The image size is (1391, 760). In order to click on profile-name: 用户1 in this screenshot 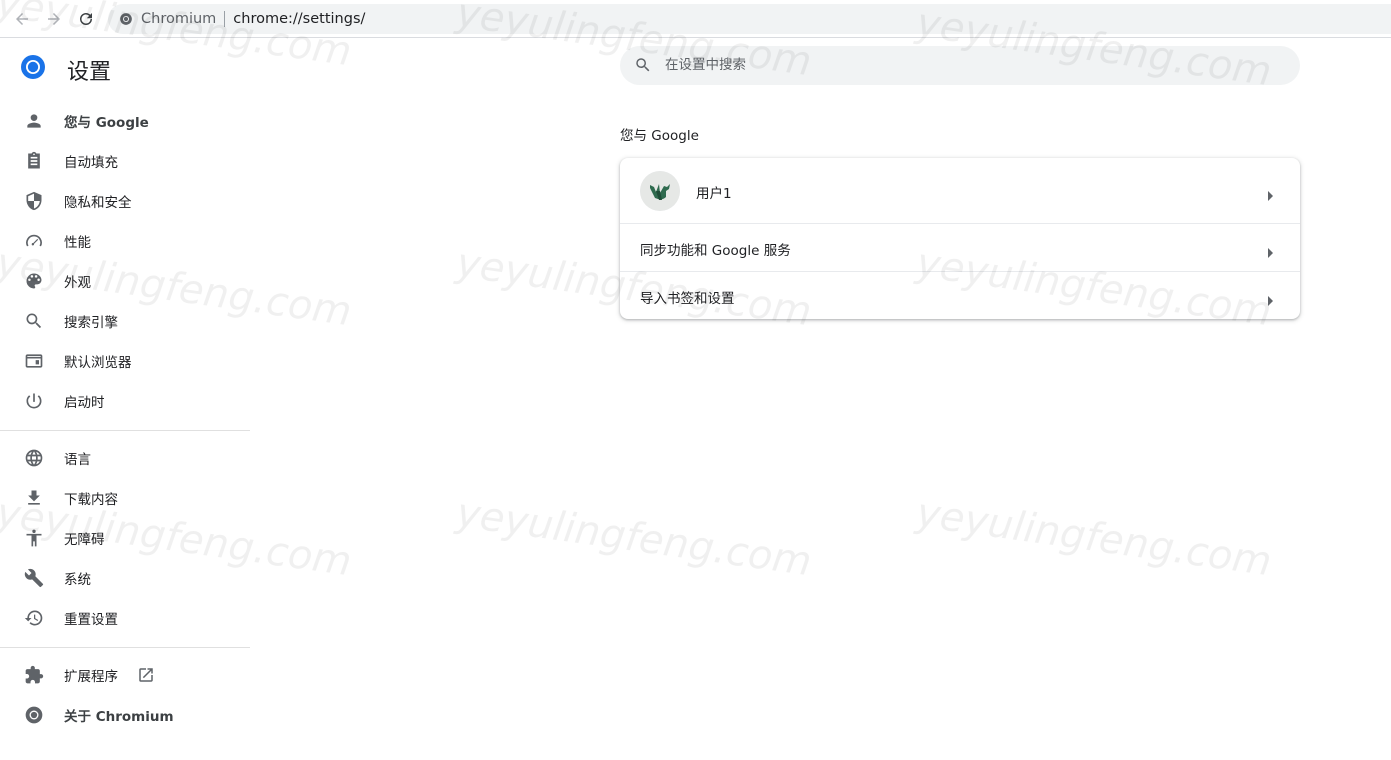, I will do `click(714, 194)`.